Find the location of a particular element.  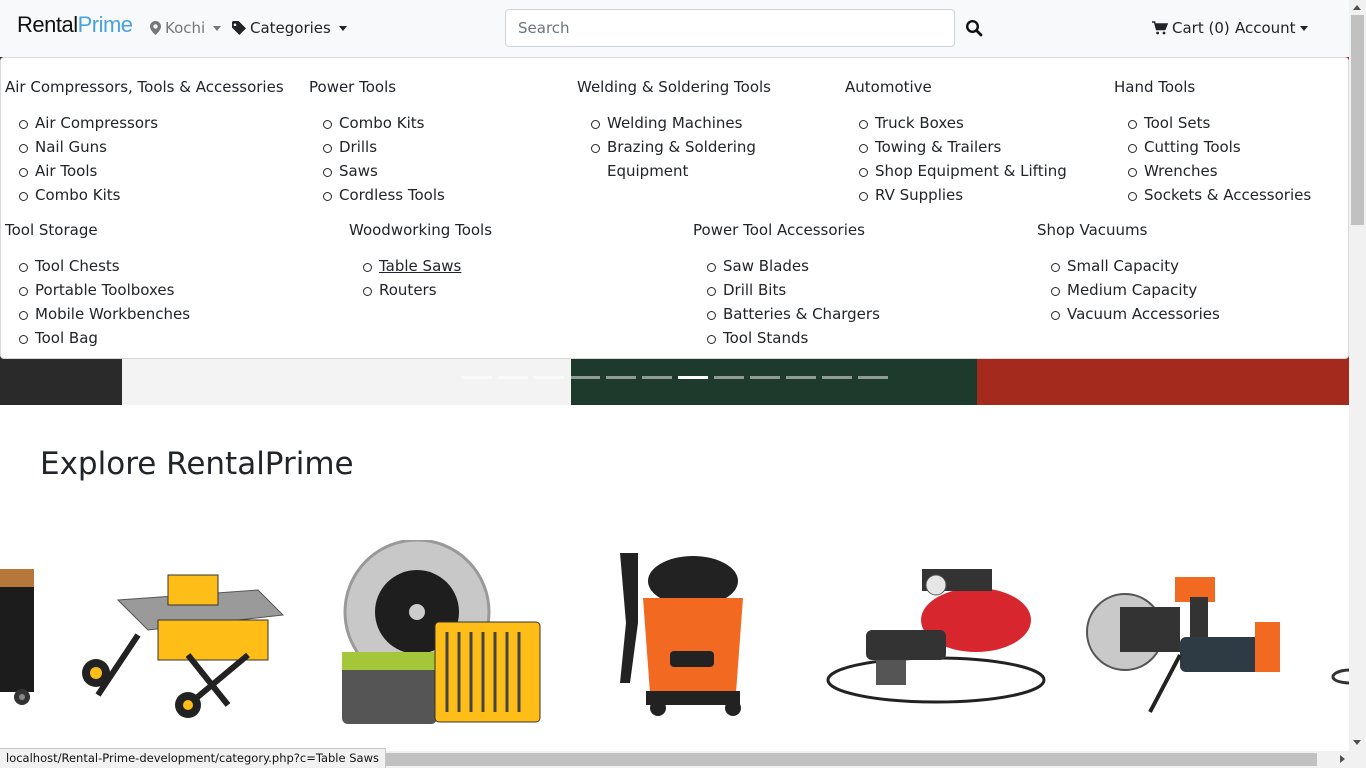

subcategory-link: Nail Guns is located at coordinates (151, 147).